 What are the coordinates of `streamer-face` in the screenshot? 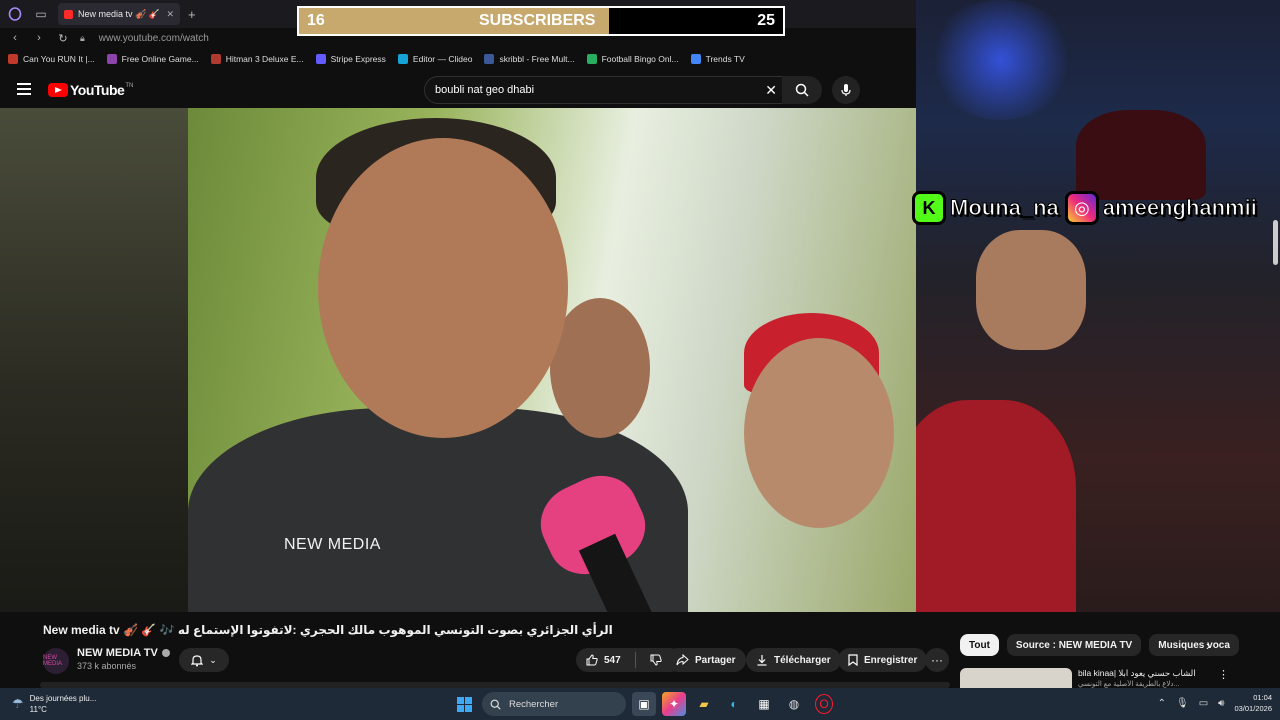 It's located at (1031, 290).